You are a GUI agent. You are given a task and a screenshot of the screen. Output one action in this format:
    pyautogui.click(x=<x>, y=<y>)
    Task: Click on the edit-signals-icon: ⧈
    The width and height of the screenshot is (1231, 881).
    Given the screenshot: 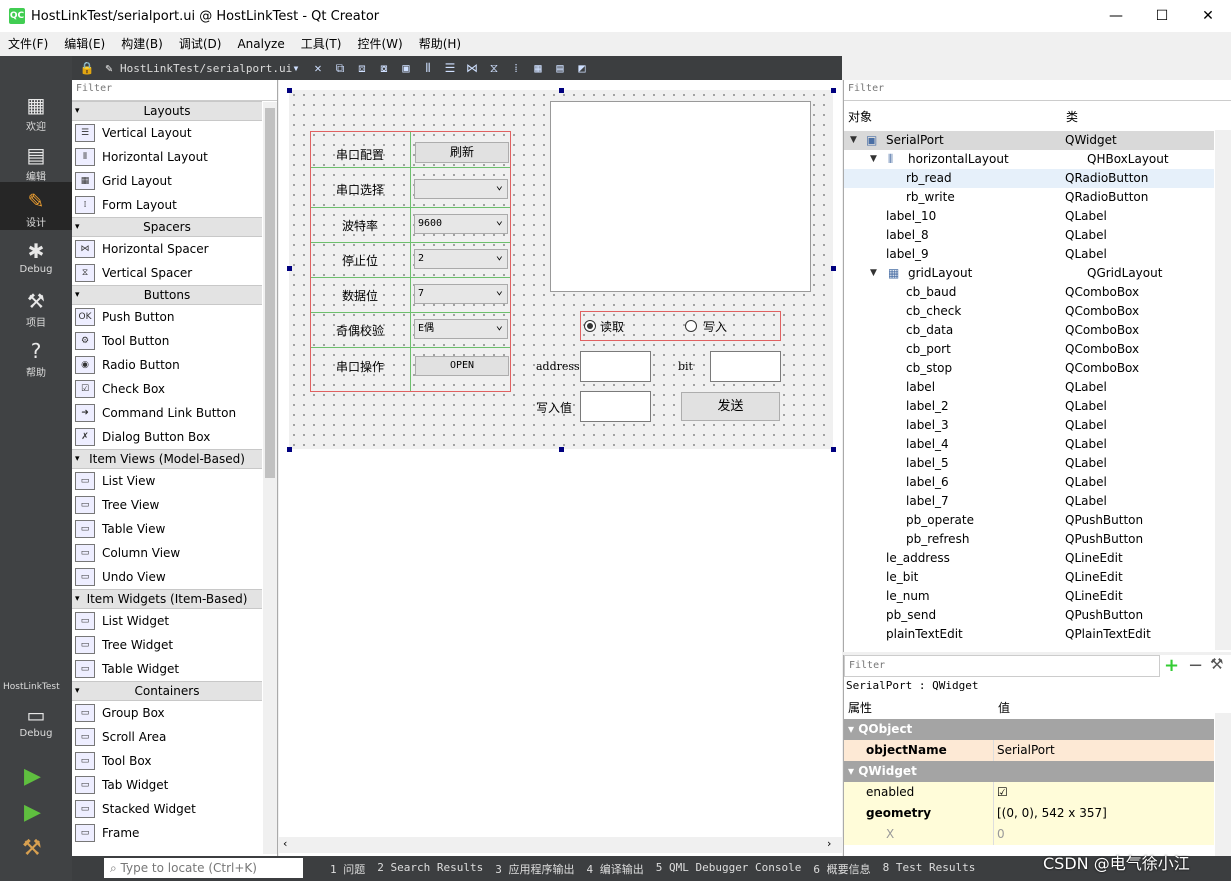 What is the action you would take?
    pyautogui.click(x=362, y=68)
    